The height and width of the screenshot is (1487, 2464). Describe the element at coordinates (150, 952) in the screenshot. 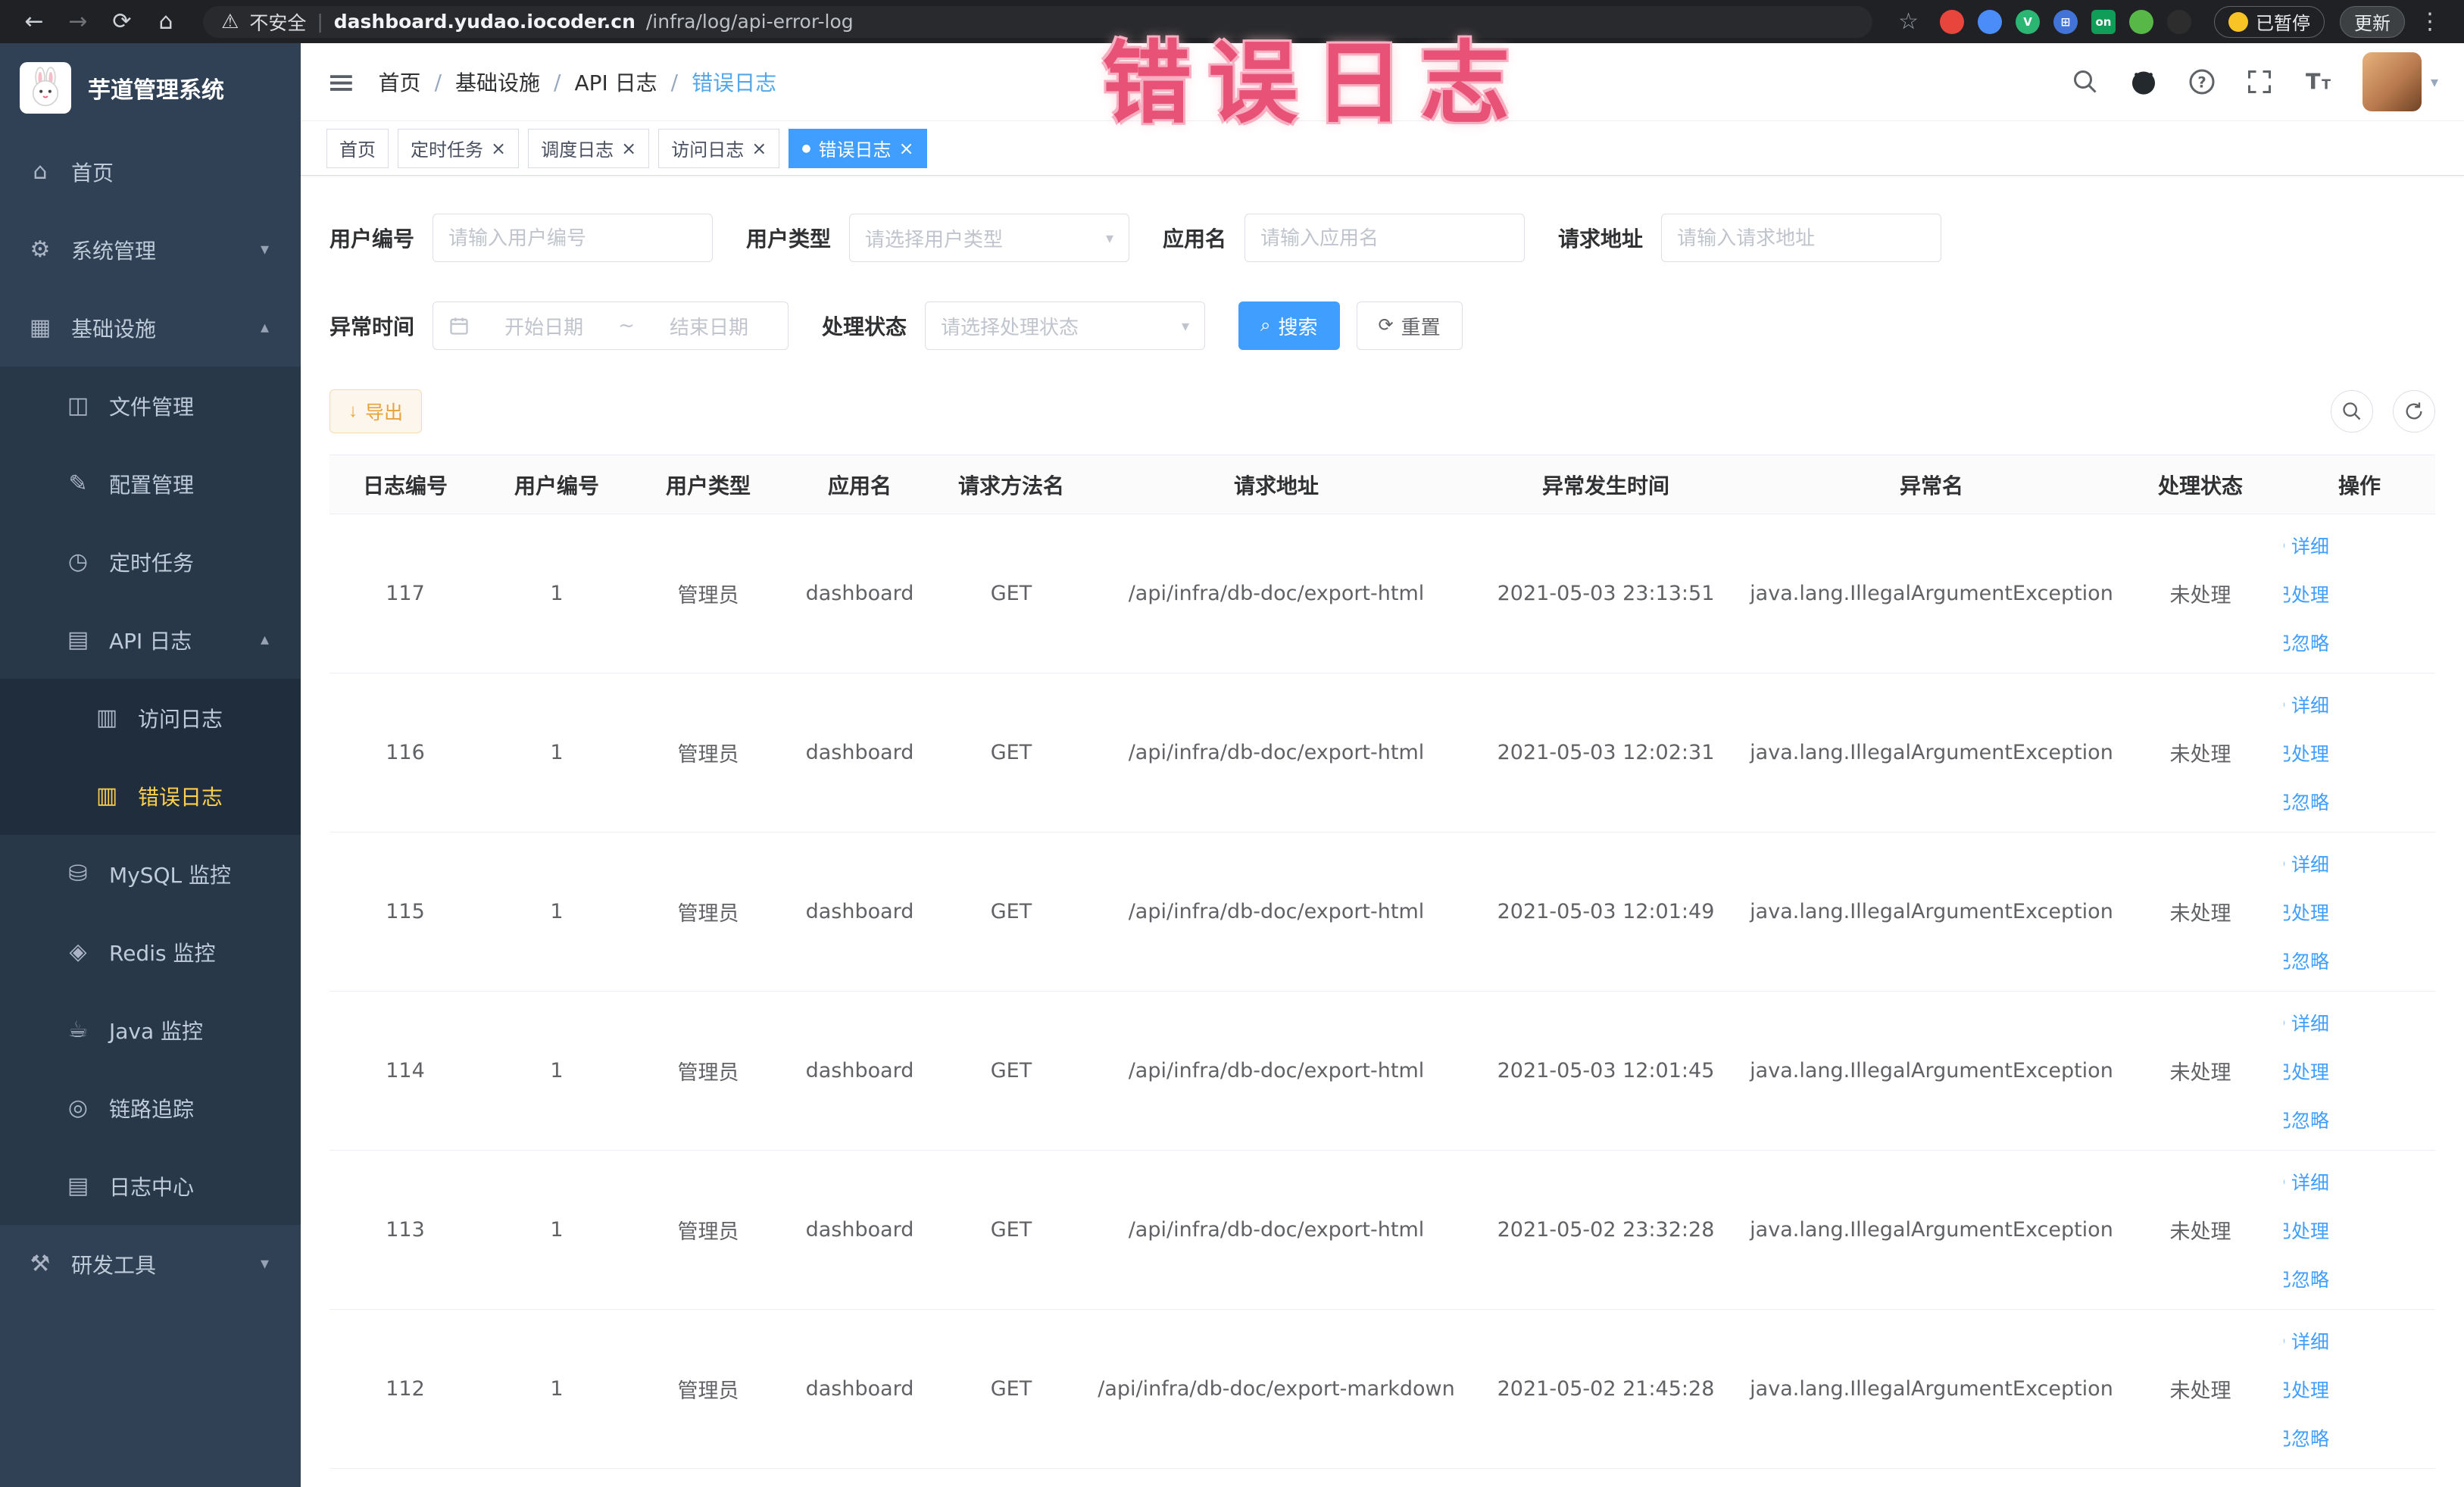

I see `sidebar-item-redis-monitor: ◈ Redis 监控` at that location.